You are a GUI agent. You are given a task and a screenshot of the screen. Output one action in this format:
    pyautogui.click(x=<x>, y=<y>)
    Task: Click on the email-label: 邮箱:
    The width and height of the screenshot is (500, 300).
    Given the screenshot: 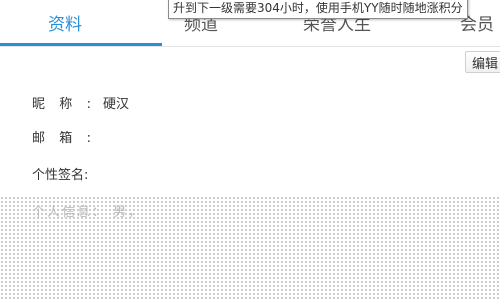 What is the action you would take?
    pyautogui.click(x=69, y=138)
    